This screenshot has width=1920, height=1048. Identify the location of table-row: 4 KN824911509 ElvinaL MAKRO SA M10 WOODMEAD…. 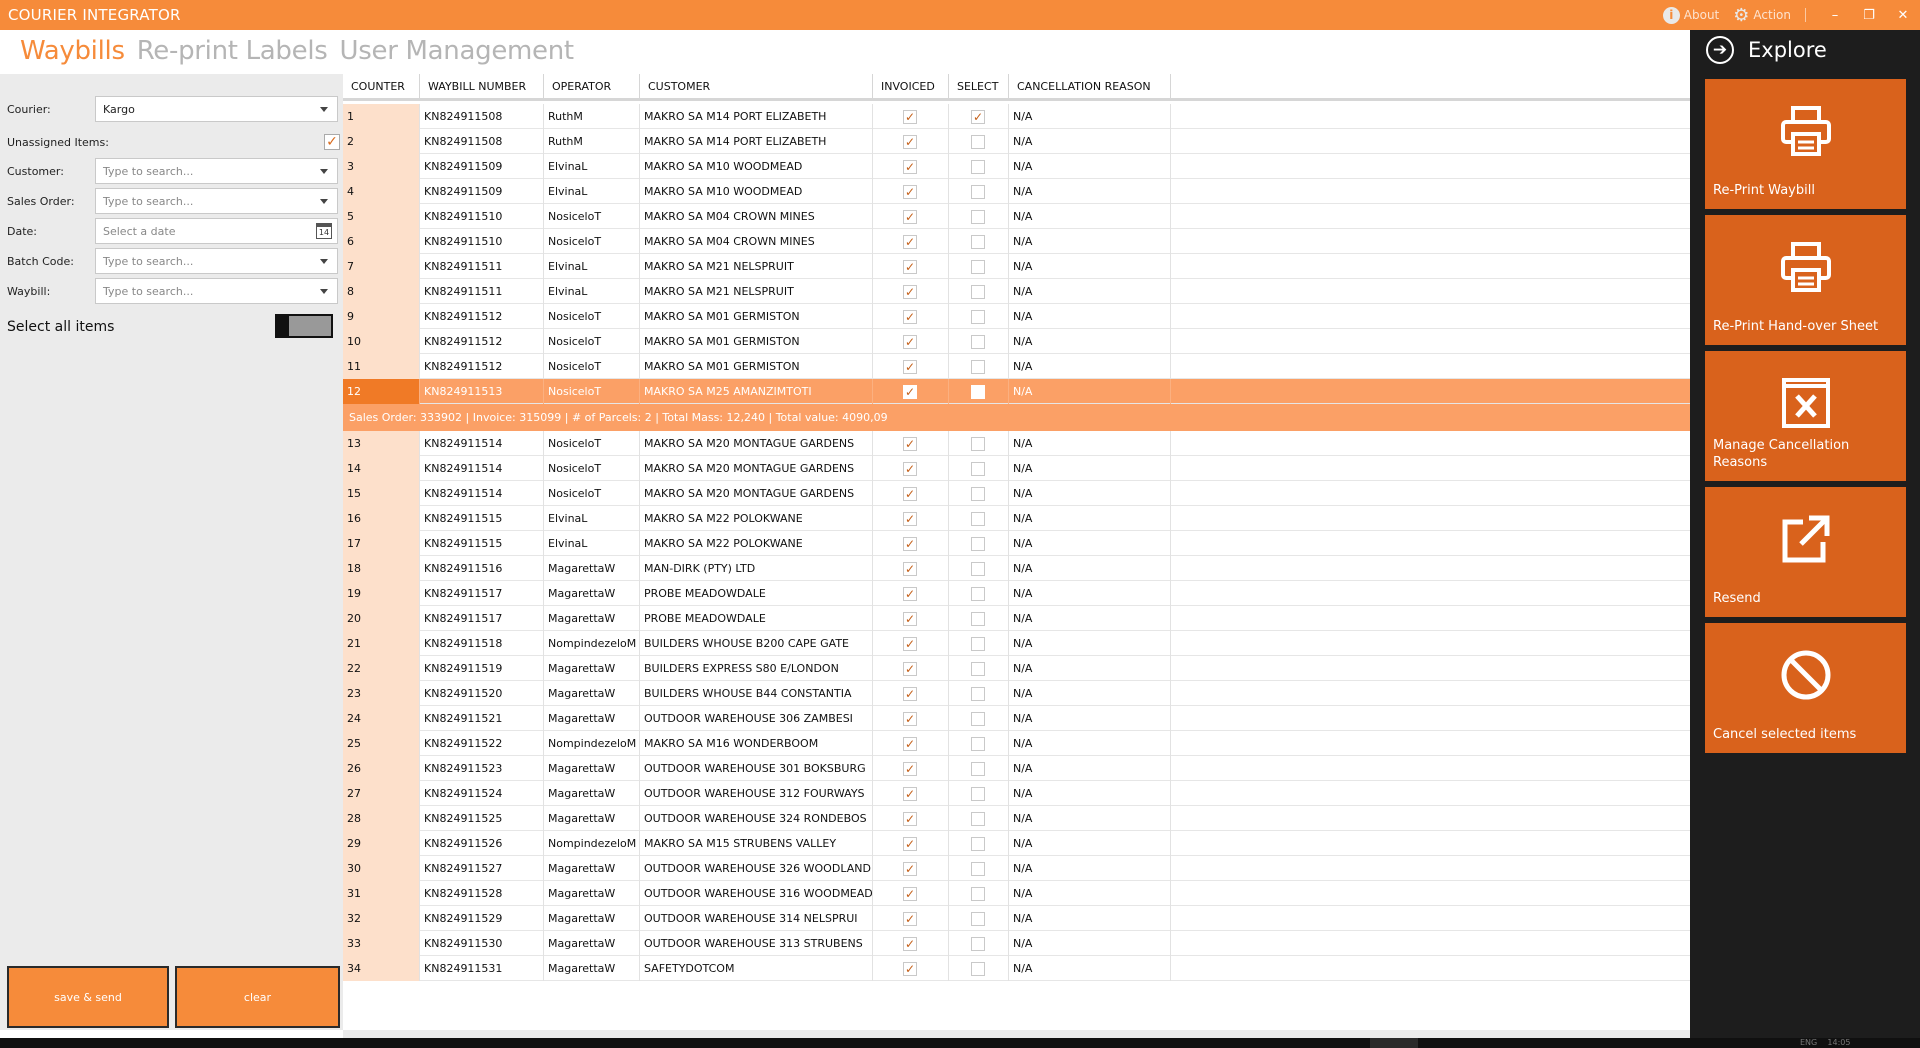
(1016, 191).